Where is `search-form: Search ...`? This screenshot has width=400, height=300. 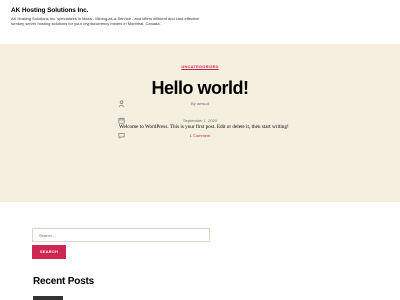
search-form: Search ... is located at coordinates (121, 235).